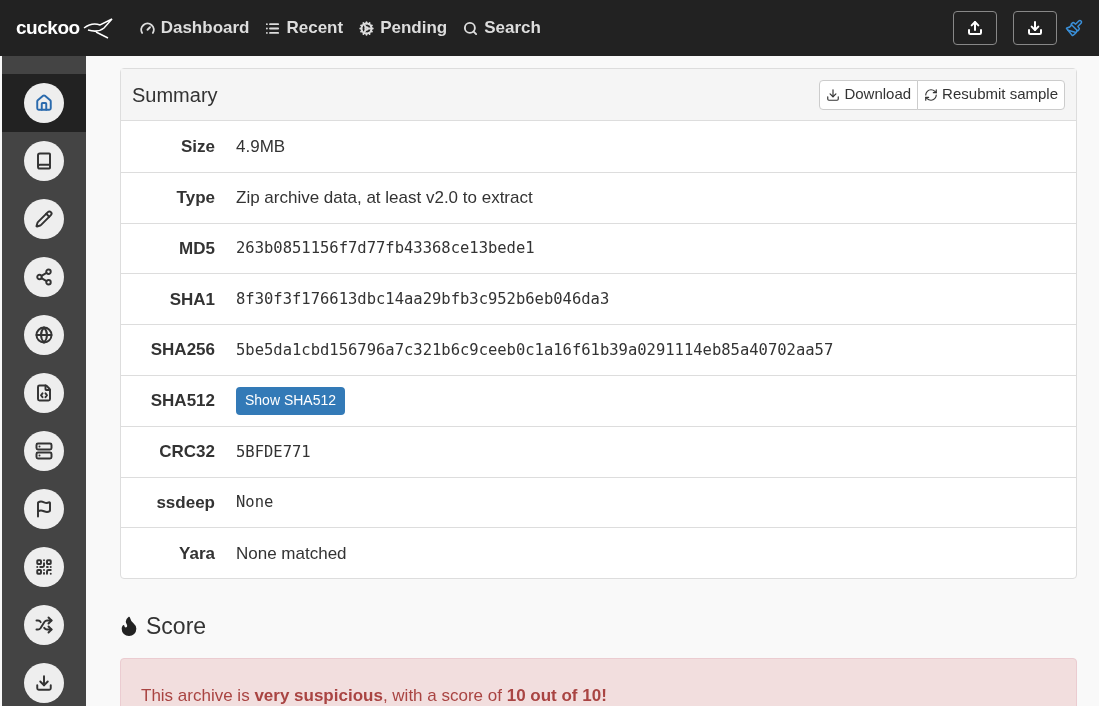 The image size is (1099, 706). What do you see at coordinates (185, 502) in the screenshot?
I see `field-label: ssdeep` at bounding box center [185, 502].